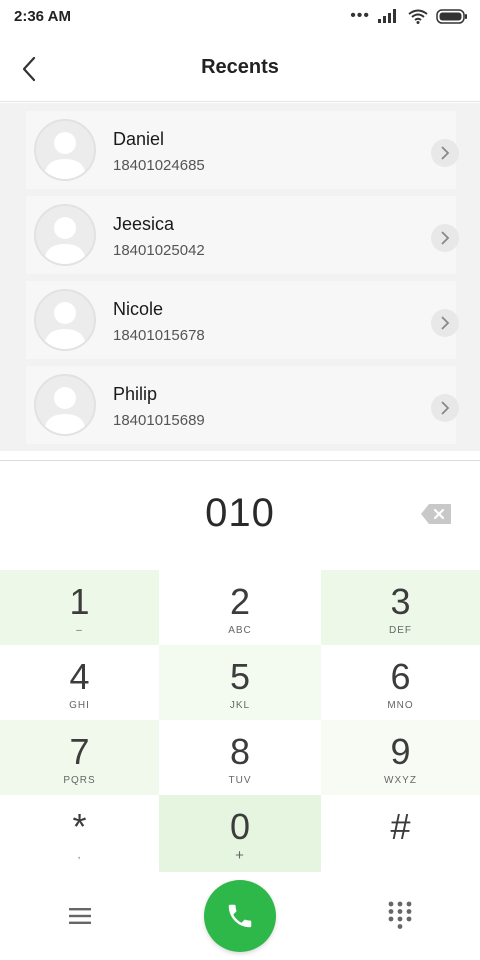 The width and height of the screenshot is (480, 960). I want to click on contact-item: Philip 18401015689, so click(242, 405).